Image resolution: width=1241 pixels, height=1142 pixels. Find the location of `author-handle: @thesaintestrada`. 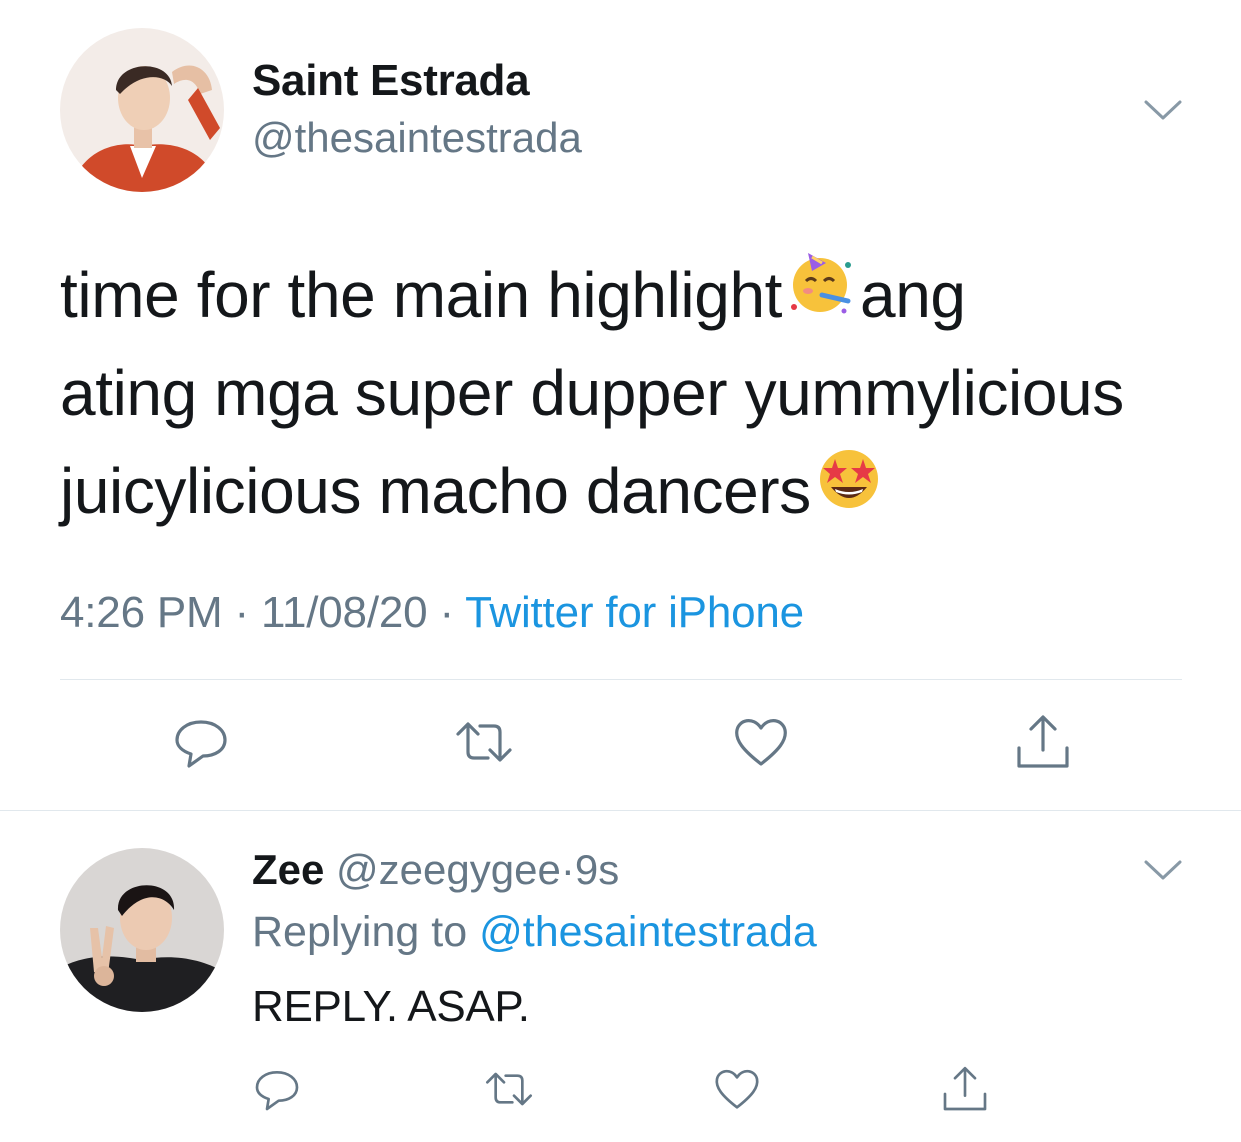

author-handle: @thesaintestrada is located at coordinates (417, 138).